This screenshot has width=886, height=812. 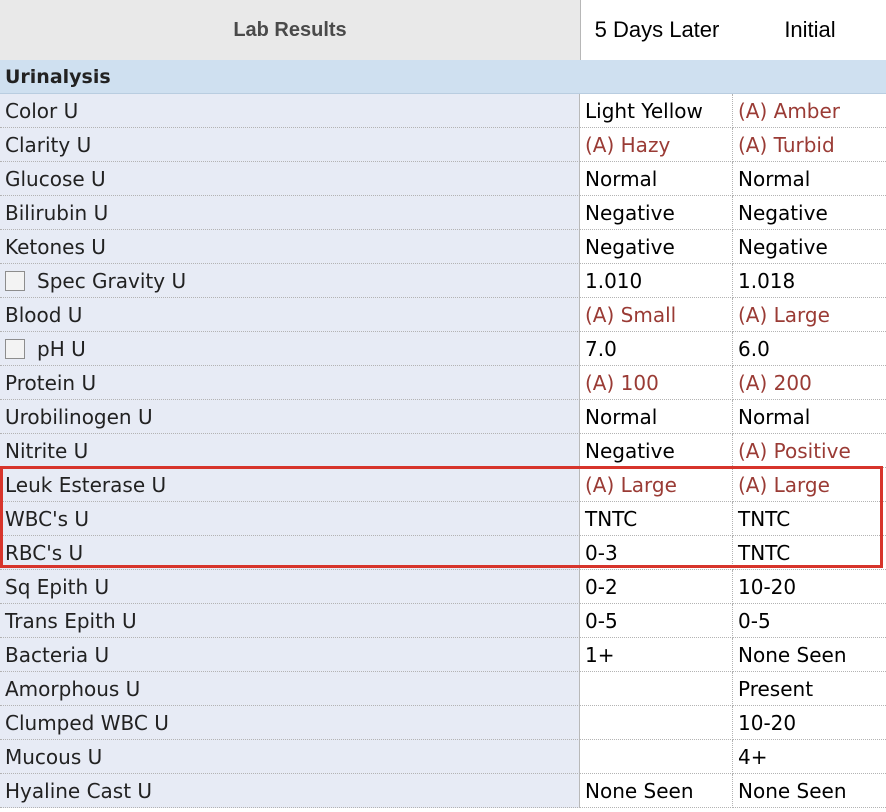 What do you see at coordinates (290, 485) in the screenshot?
I see `row-label: Leuk Esterase U` at bounding box center [290, 485].